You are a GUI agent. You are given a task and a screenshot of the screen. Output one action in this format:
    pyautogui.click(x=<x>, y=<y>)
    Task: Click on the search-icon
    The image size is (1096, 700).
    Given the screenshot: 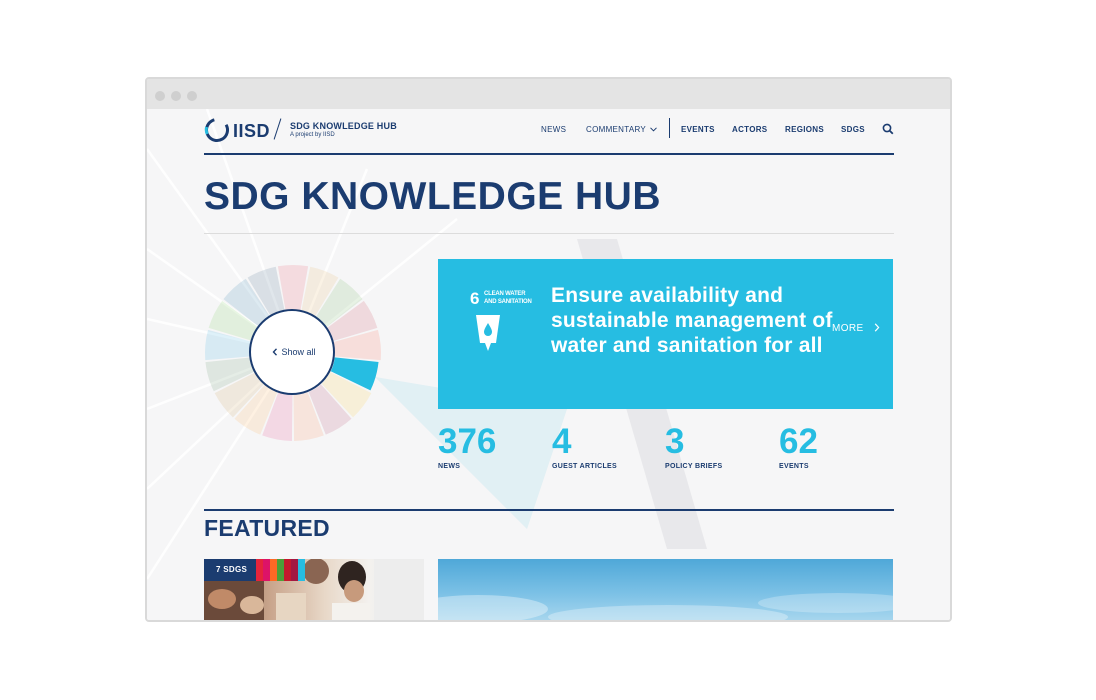 What is the action you would take?
    pyautogui.click(x=888, y=129)
    